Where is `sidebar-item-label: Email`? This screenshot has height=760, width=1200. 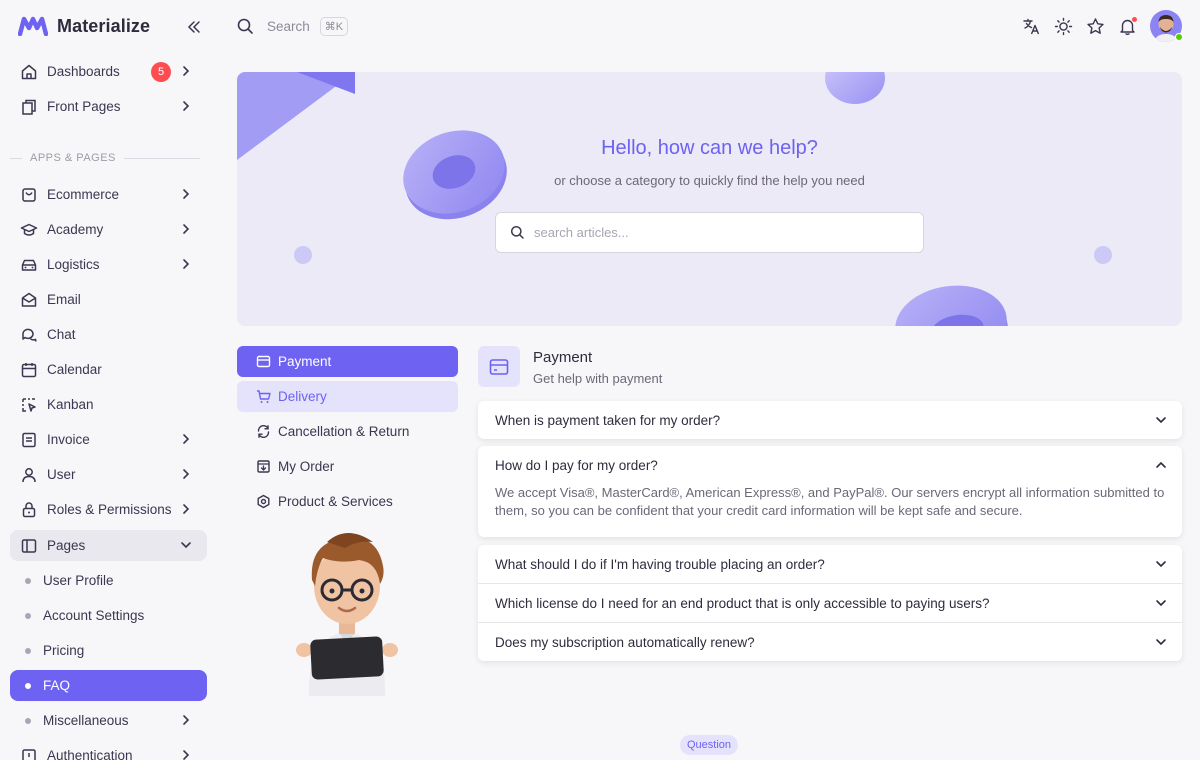 sidebar-item-label: Email is located at coordinates (64, 299).